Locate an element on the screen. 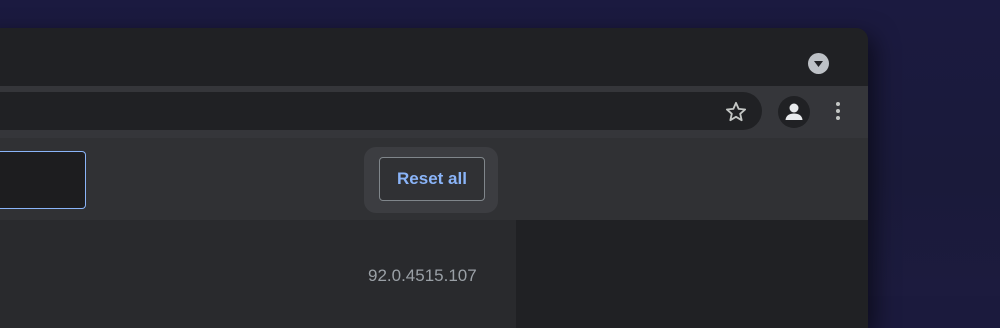  chevron-down-icon is located at coordinates (818, 63).